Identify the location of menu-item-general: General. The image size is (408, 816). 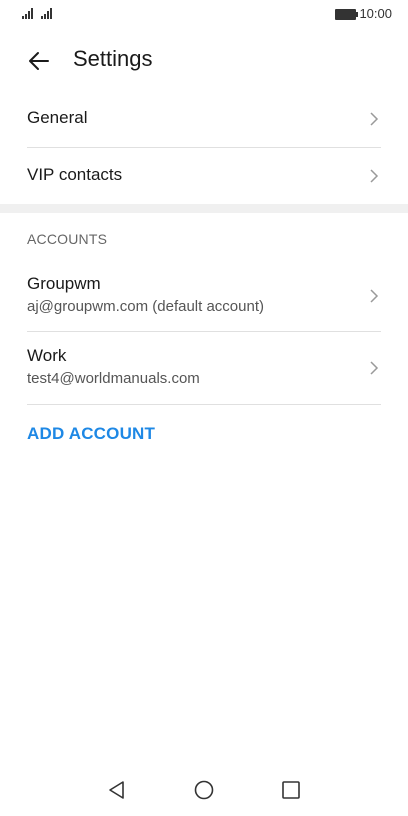
(204, 120).